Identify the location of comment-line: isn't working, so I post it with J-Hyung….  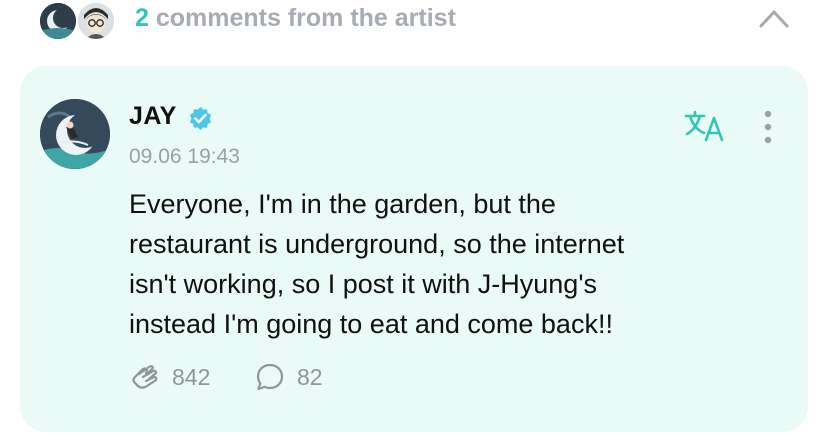
(363, 284).